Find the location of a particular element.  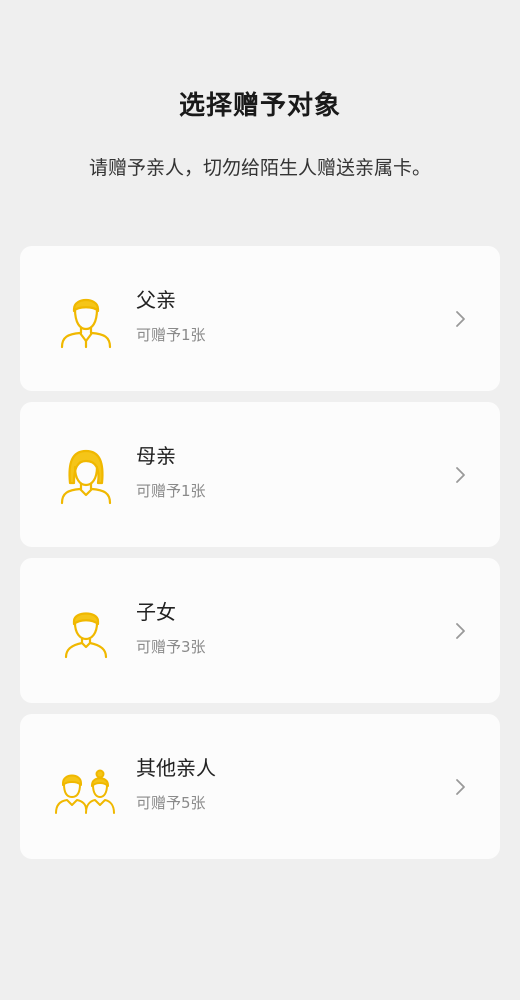

other-relatives-icon is located at coordinates (86, 787).